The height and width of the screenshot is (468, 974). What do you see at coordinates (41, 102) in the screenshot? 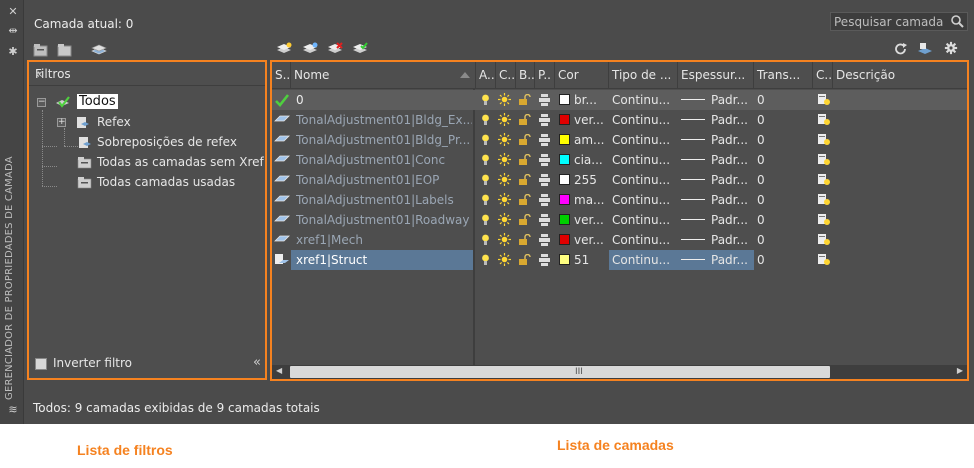
I see `collapse-toggle: −` at bounding box center [41, 102].